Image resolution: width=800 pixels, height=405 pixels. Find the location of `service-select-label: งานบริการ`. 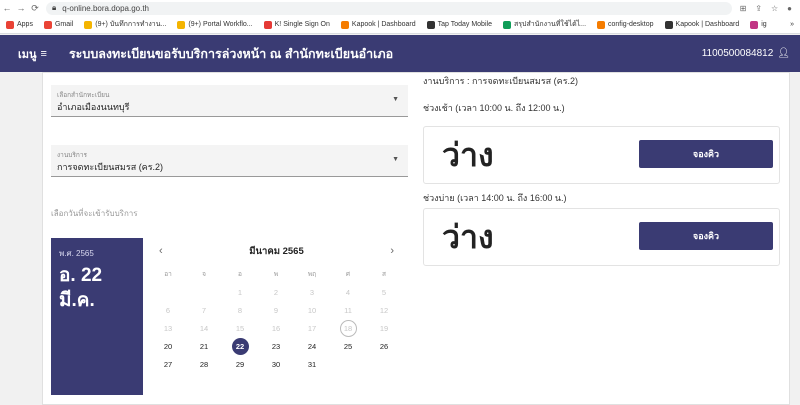

service-select-label: งานบริการ is located at coordinates (72, 155).